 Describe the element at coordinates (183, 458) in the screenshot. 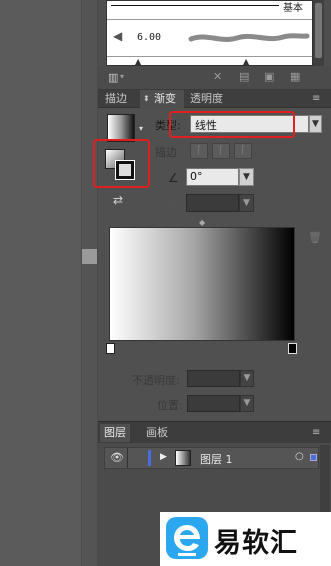

I see `layer-thumbnail` at that location.